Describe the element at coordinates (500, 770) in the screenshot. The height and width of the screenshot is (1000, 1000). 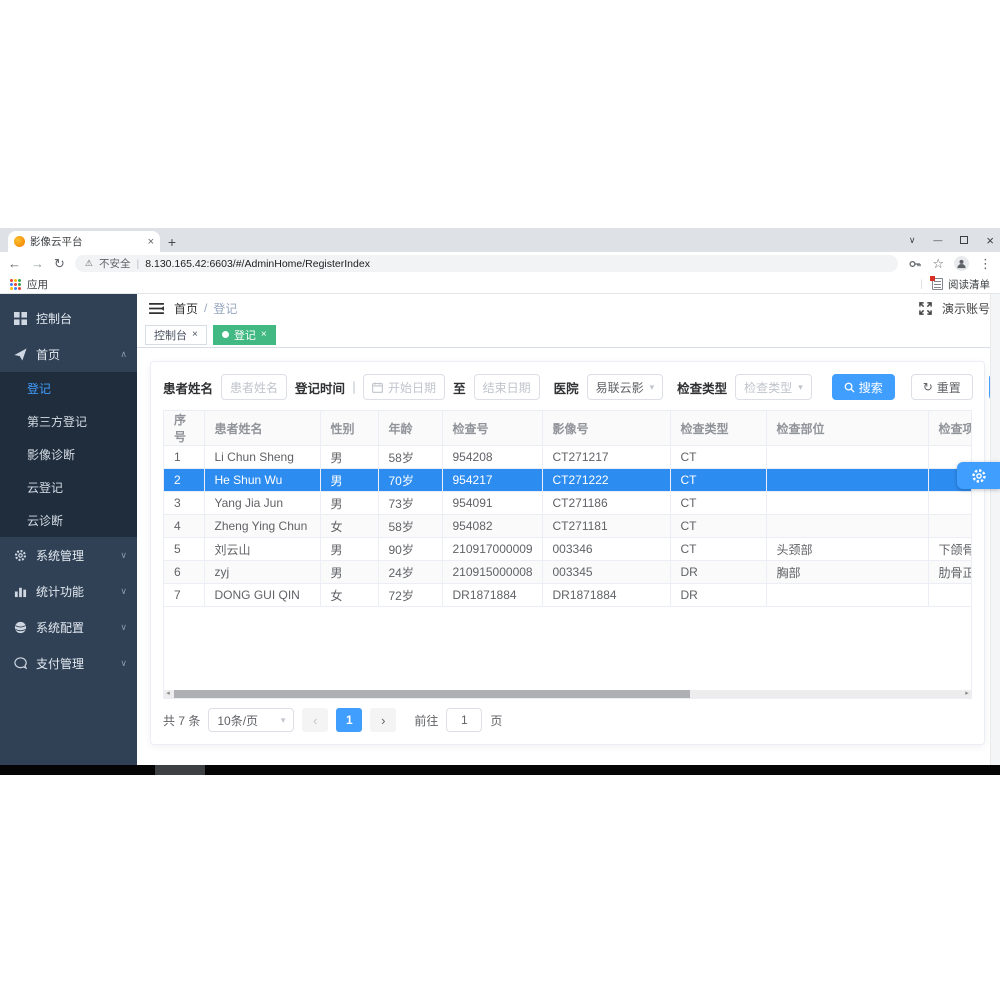
I see `bottom-black-bar` at that location.